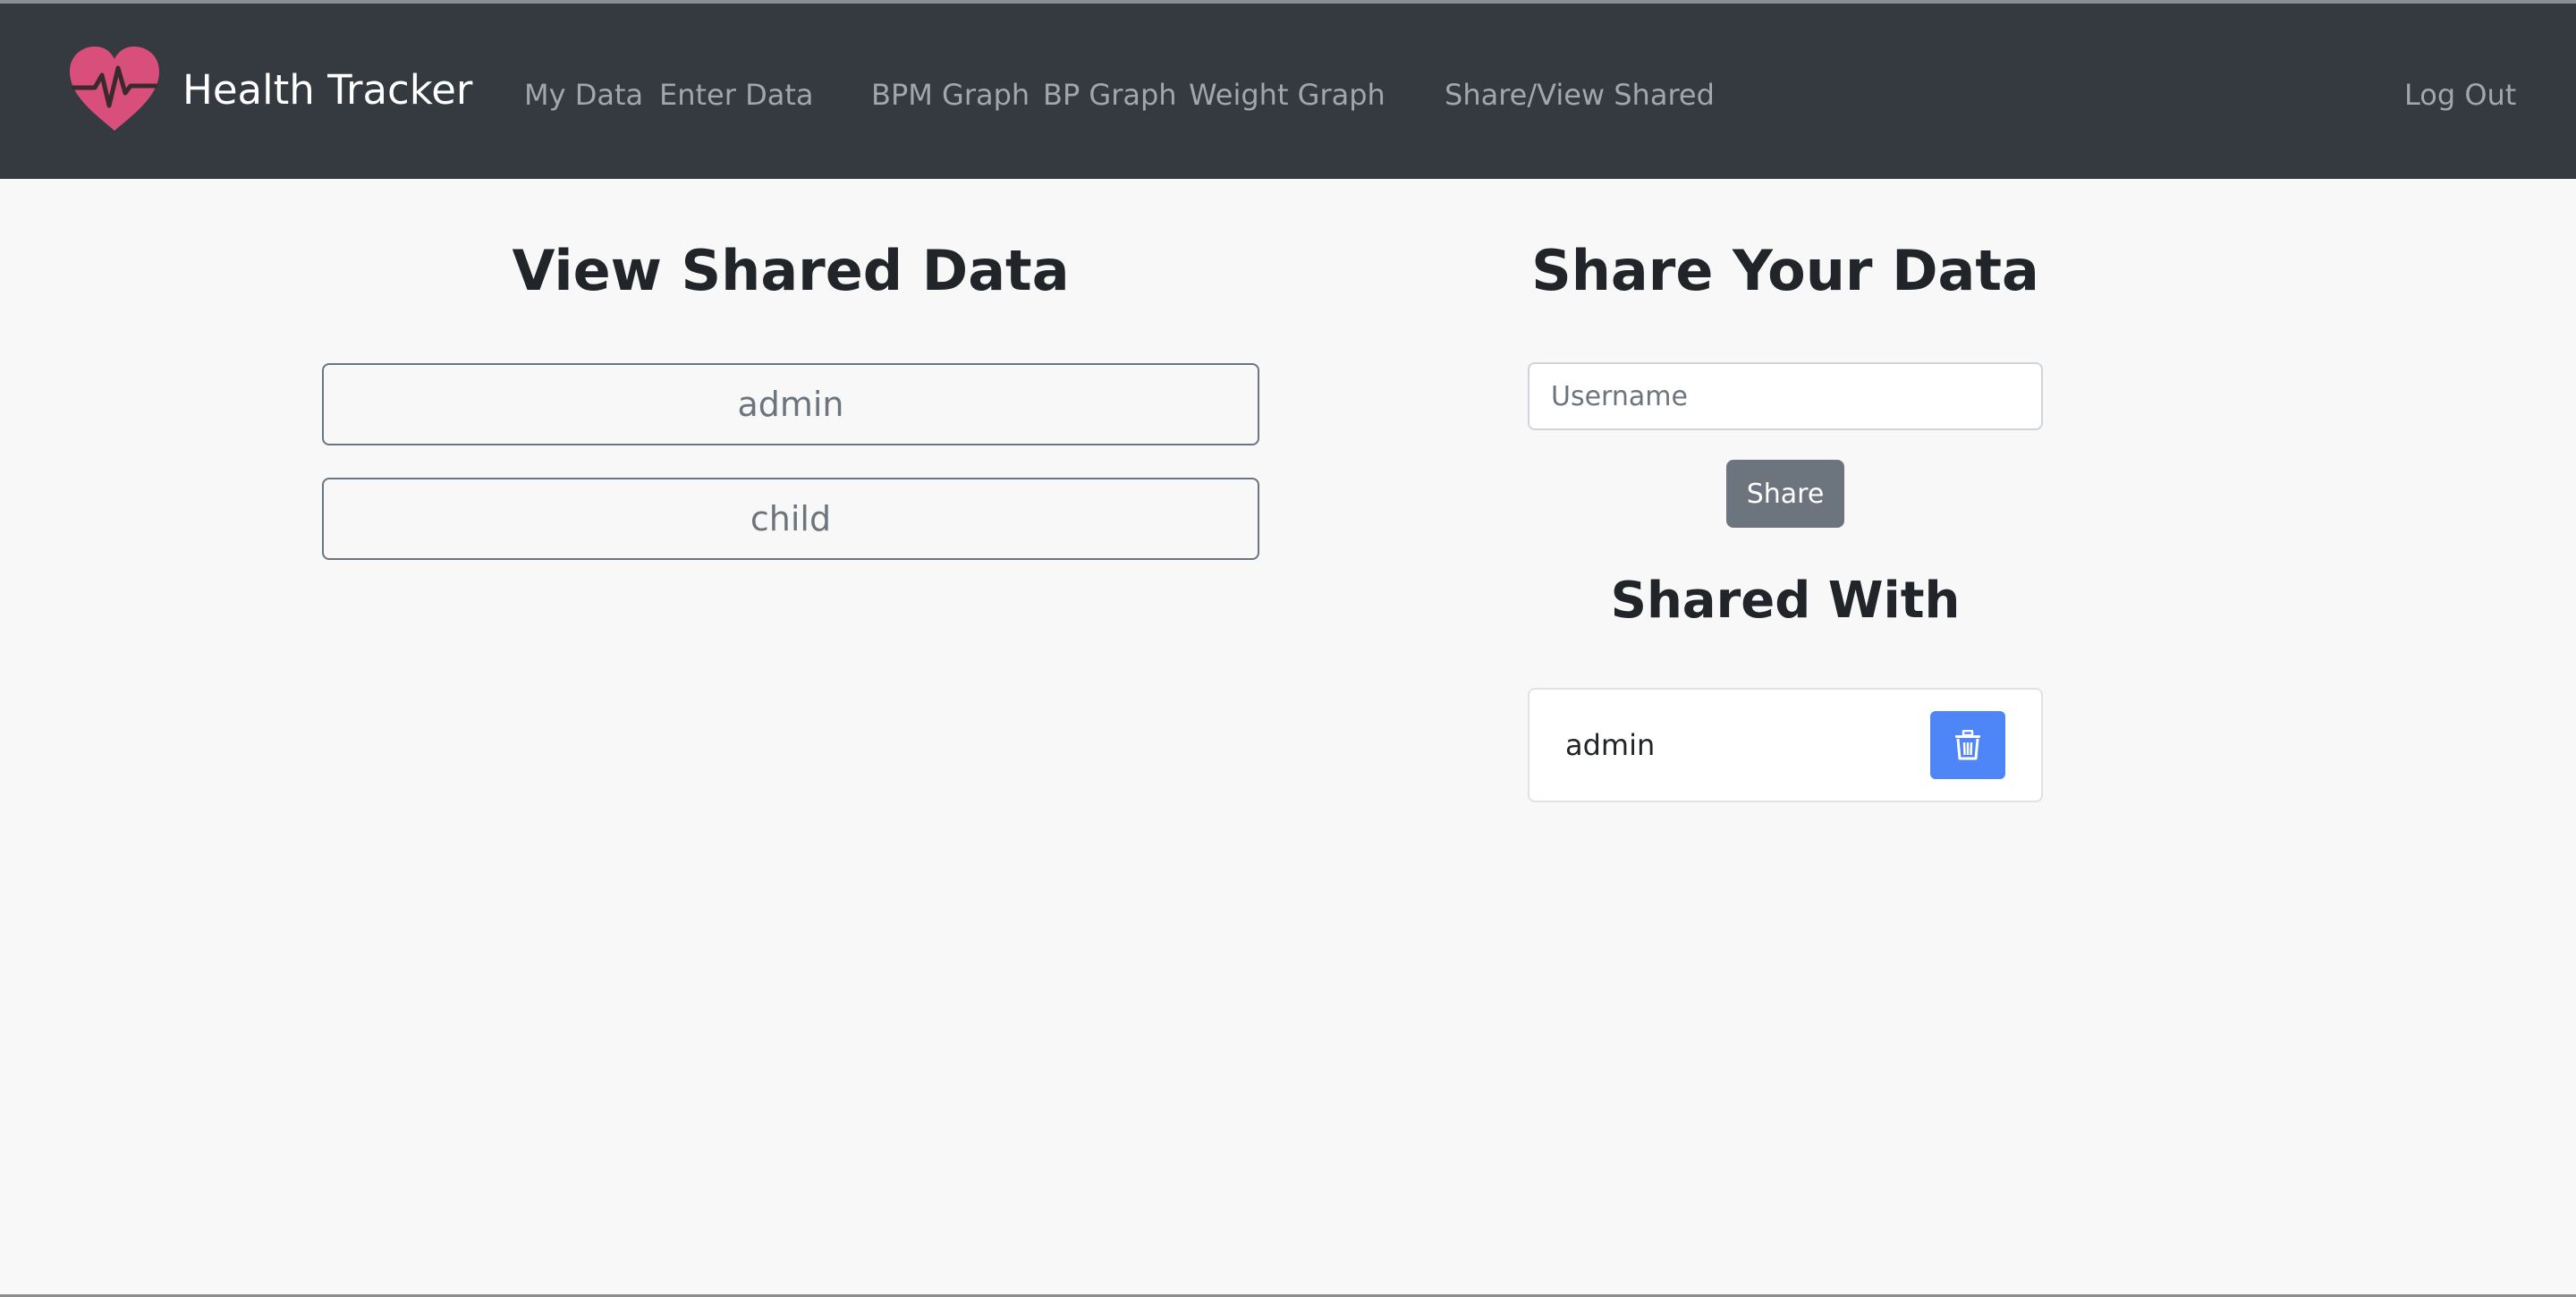 The width and height of the screenshot is (2576, 1297). Describe the element at coordinates (790, 404) in the screenshot. I see `shared-user-button-admin: admin` at that location.